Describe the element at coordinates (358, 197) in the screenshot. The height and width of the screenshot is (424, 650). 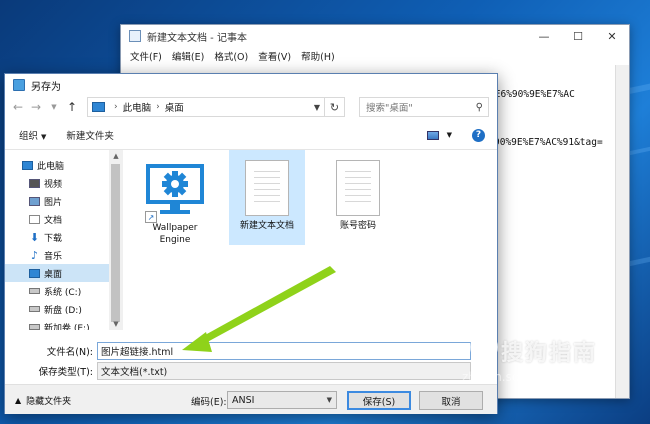
I see `file-item-account-password: 账号密码` at that location.